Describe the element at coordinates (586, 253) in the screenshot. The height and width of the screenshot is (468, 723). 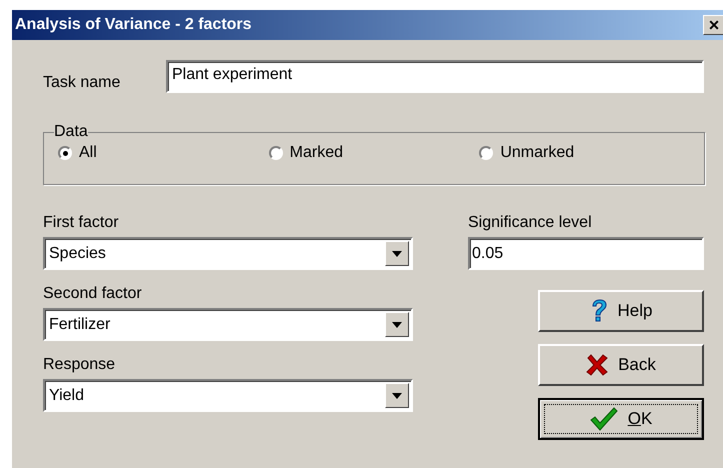
I see `significance-field: 0.05` at that location.